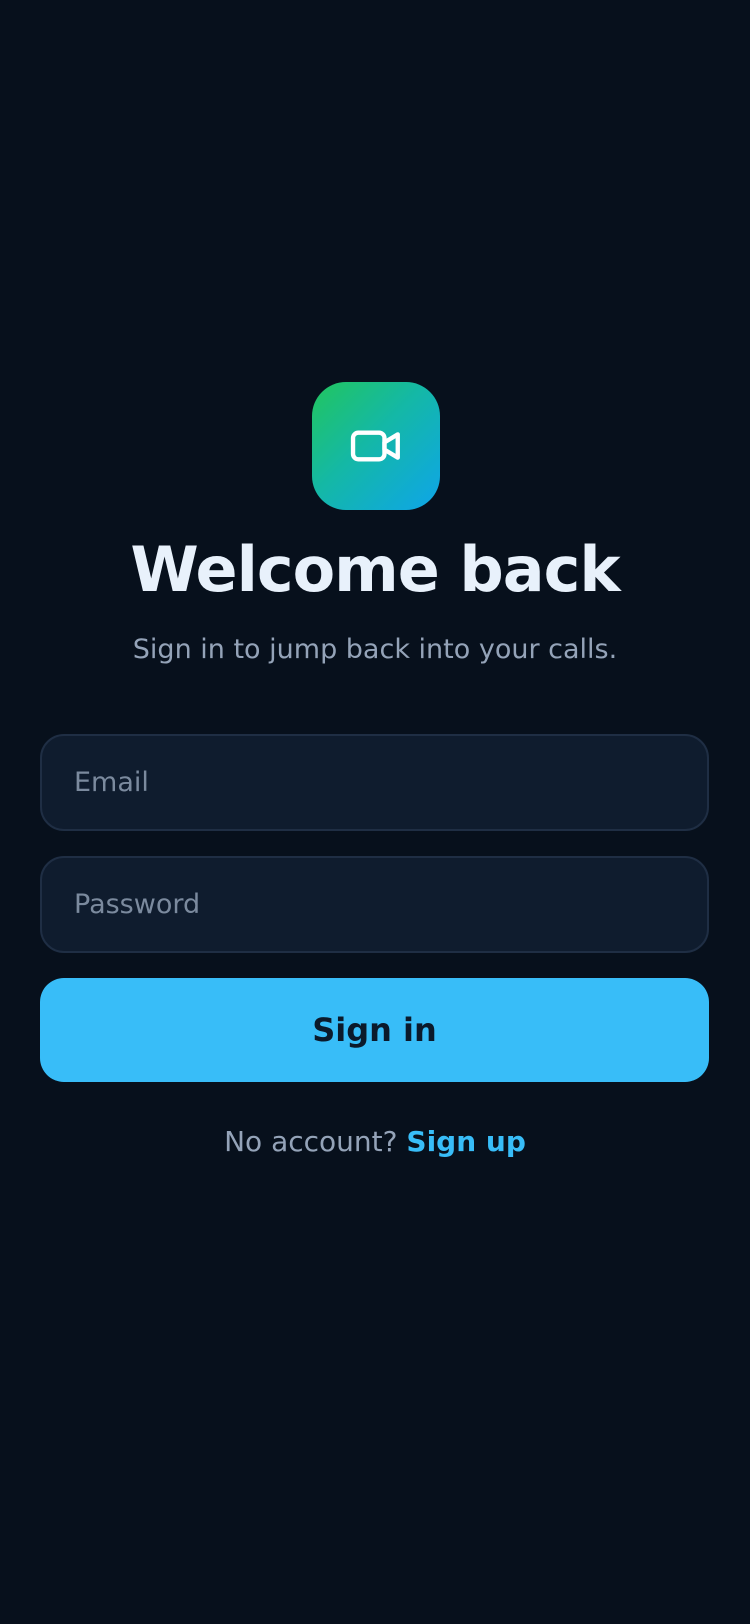 The width and height of the screenshot is (750, 1624). I want to click on email-field, so click(374, 782).